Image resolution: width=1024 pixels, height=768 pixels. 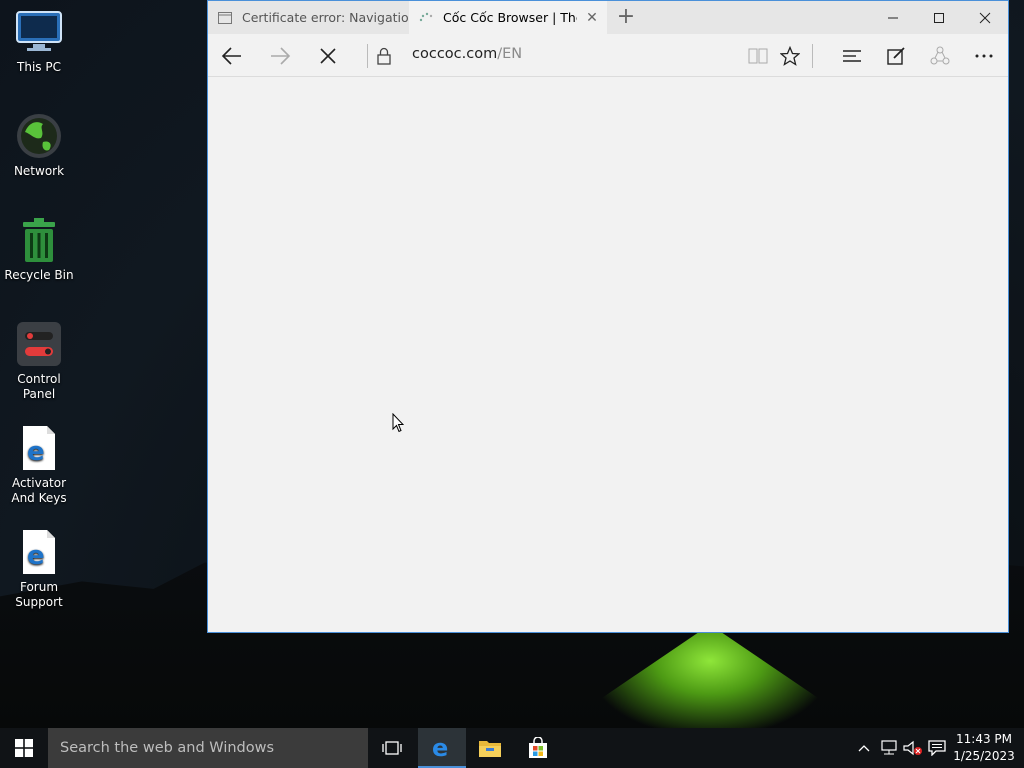 I want to click on desktop-icon-label: Recycle Bin, so click(x=39, y=275).